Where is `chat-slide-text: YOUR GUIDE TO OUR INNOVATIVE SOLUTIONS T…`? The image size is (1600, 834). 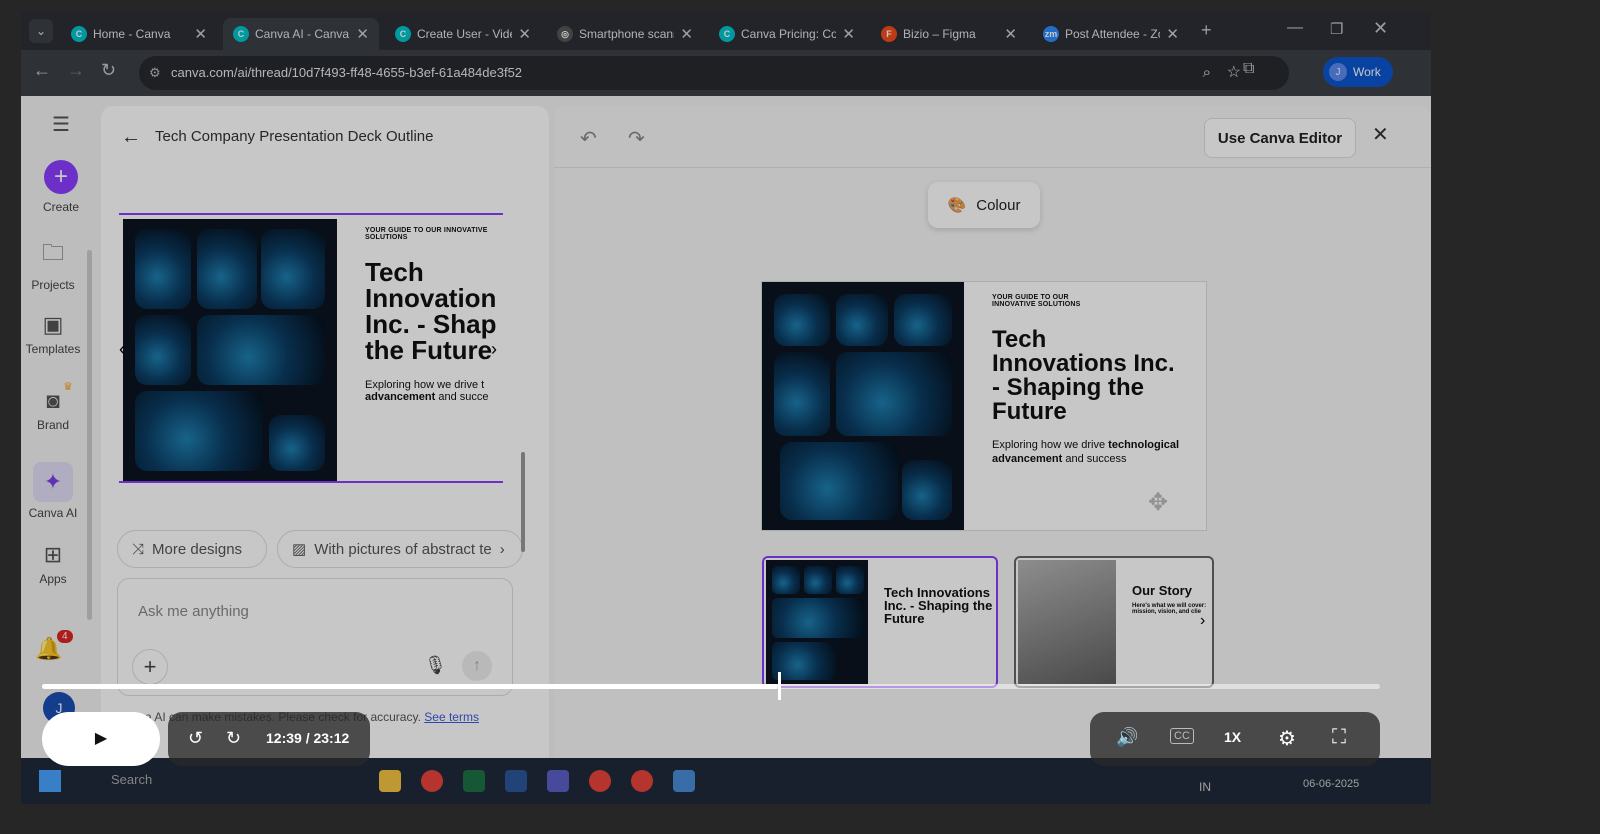
chat-slide-text: YOUR GUIDE TO OUR INNOVATIVE SOLUTIONS T… is located at coordinates (434, 315).